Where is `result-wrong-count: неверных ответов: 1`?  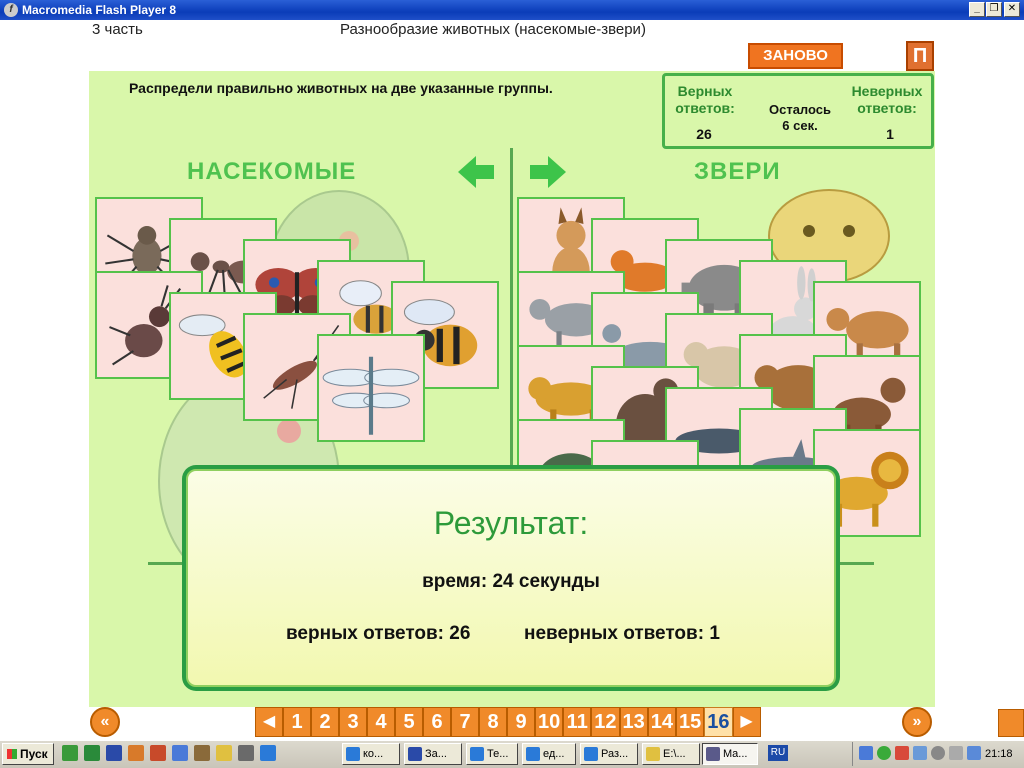
result-wrong-count: неверных ответов: 1 is located at coordinates (622, 633).